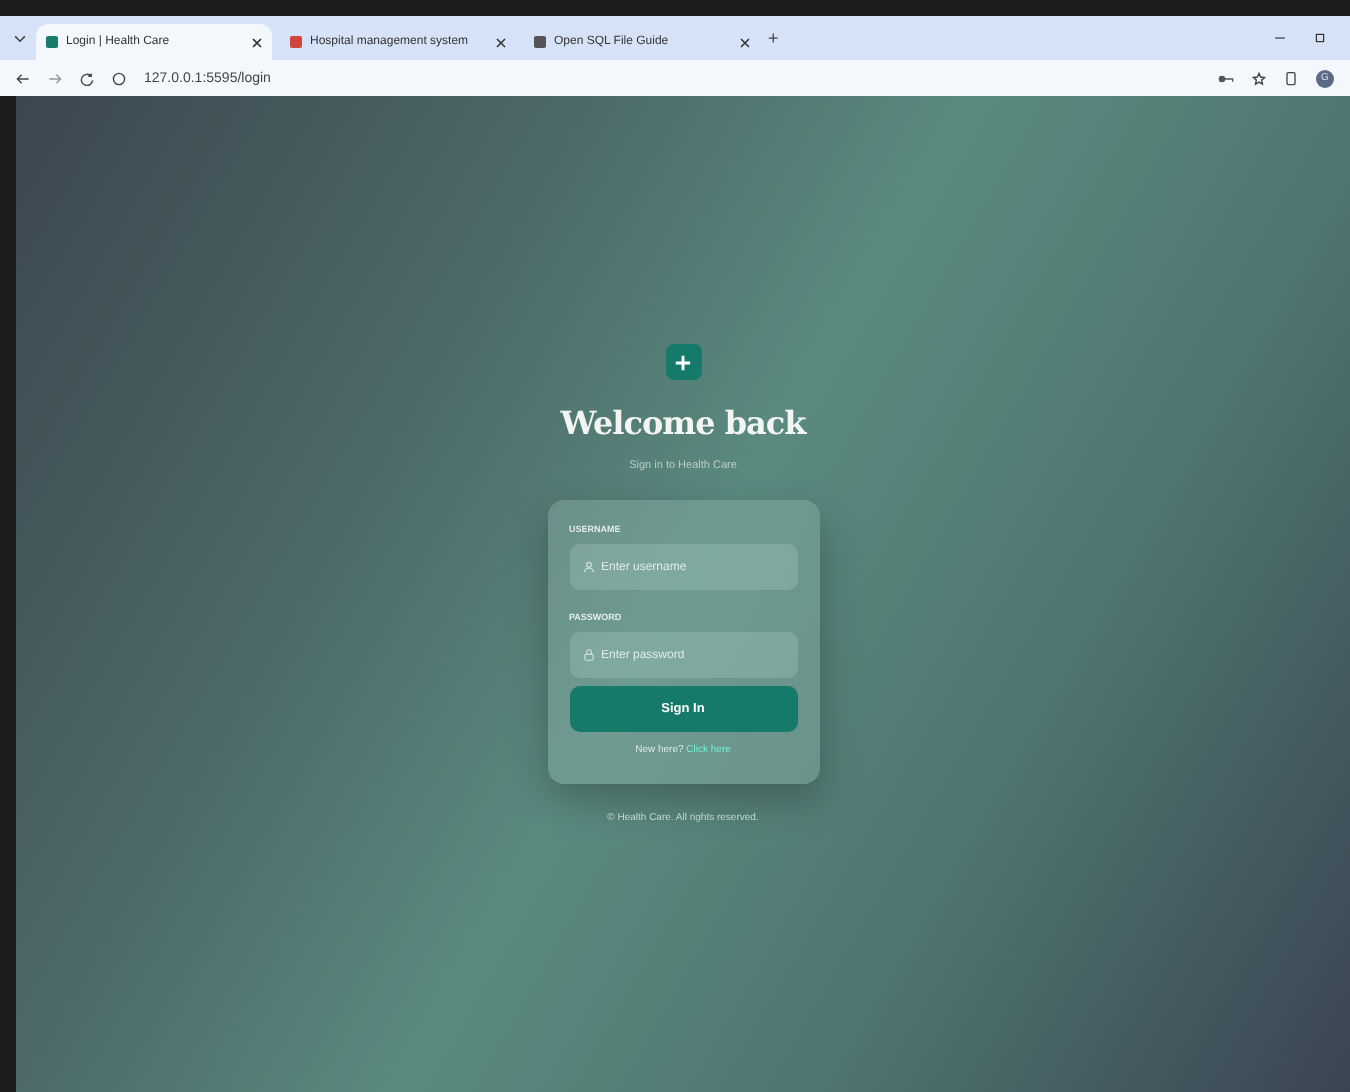 The height and width of the screenshot is (1092, 1350). What do you see at coordinates (1320, 38) in the screenshot?
I see `restore-icon` at bounding box center [1320, 38].